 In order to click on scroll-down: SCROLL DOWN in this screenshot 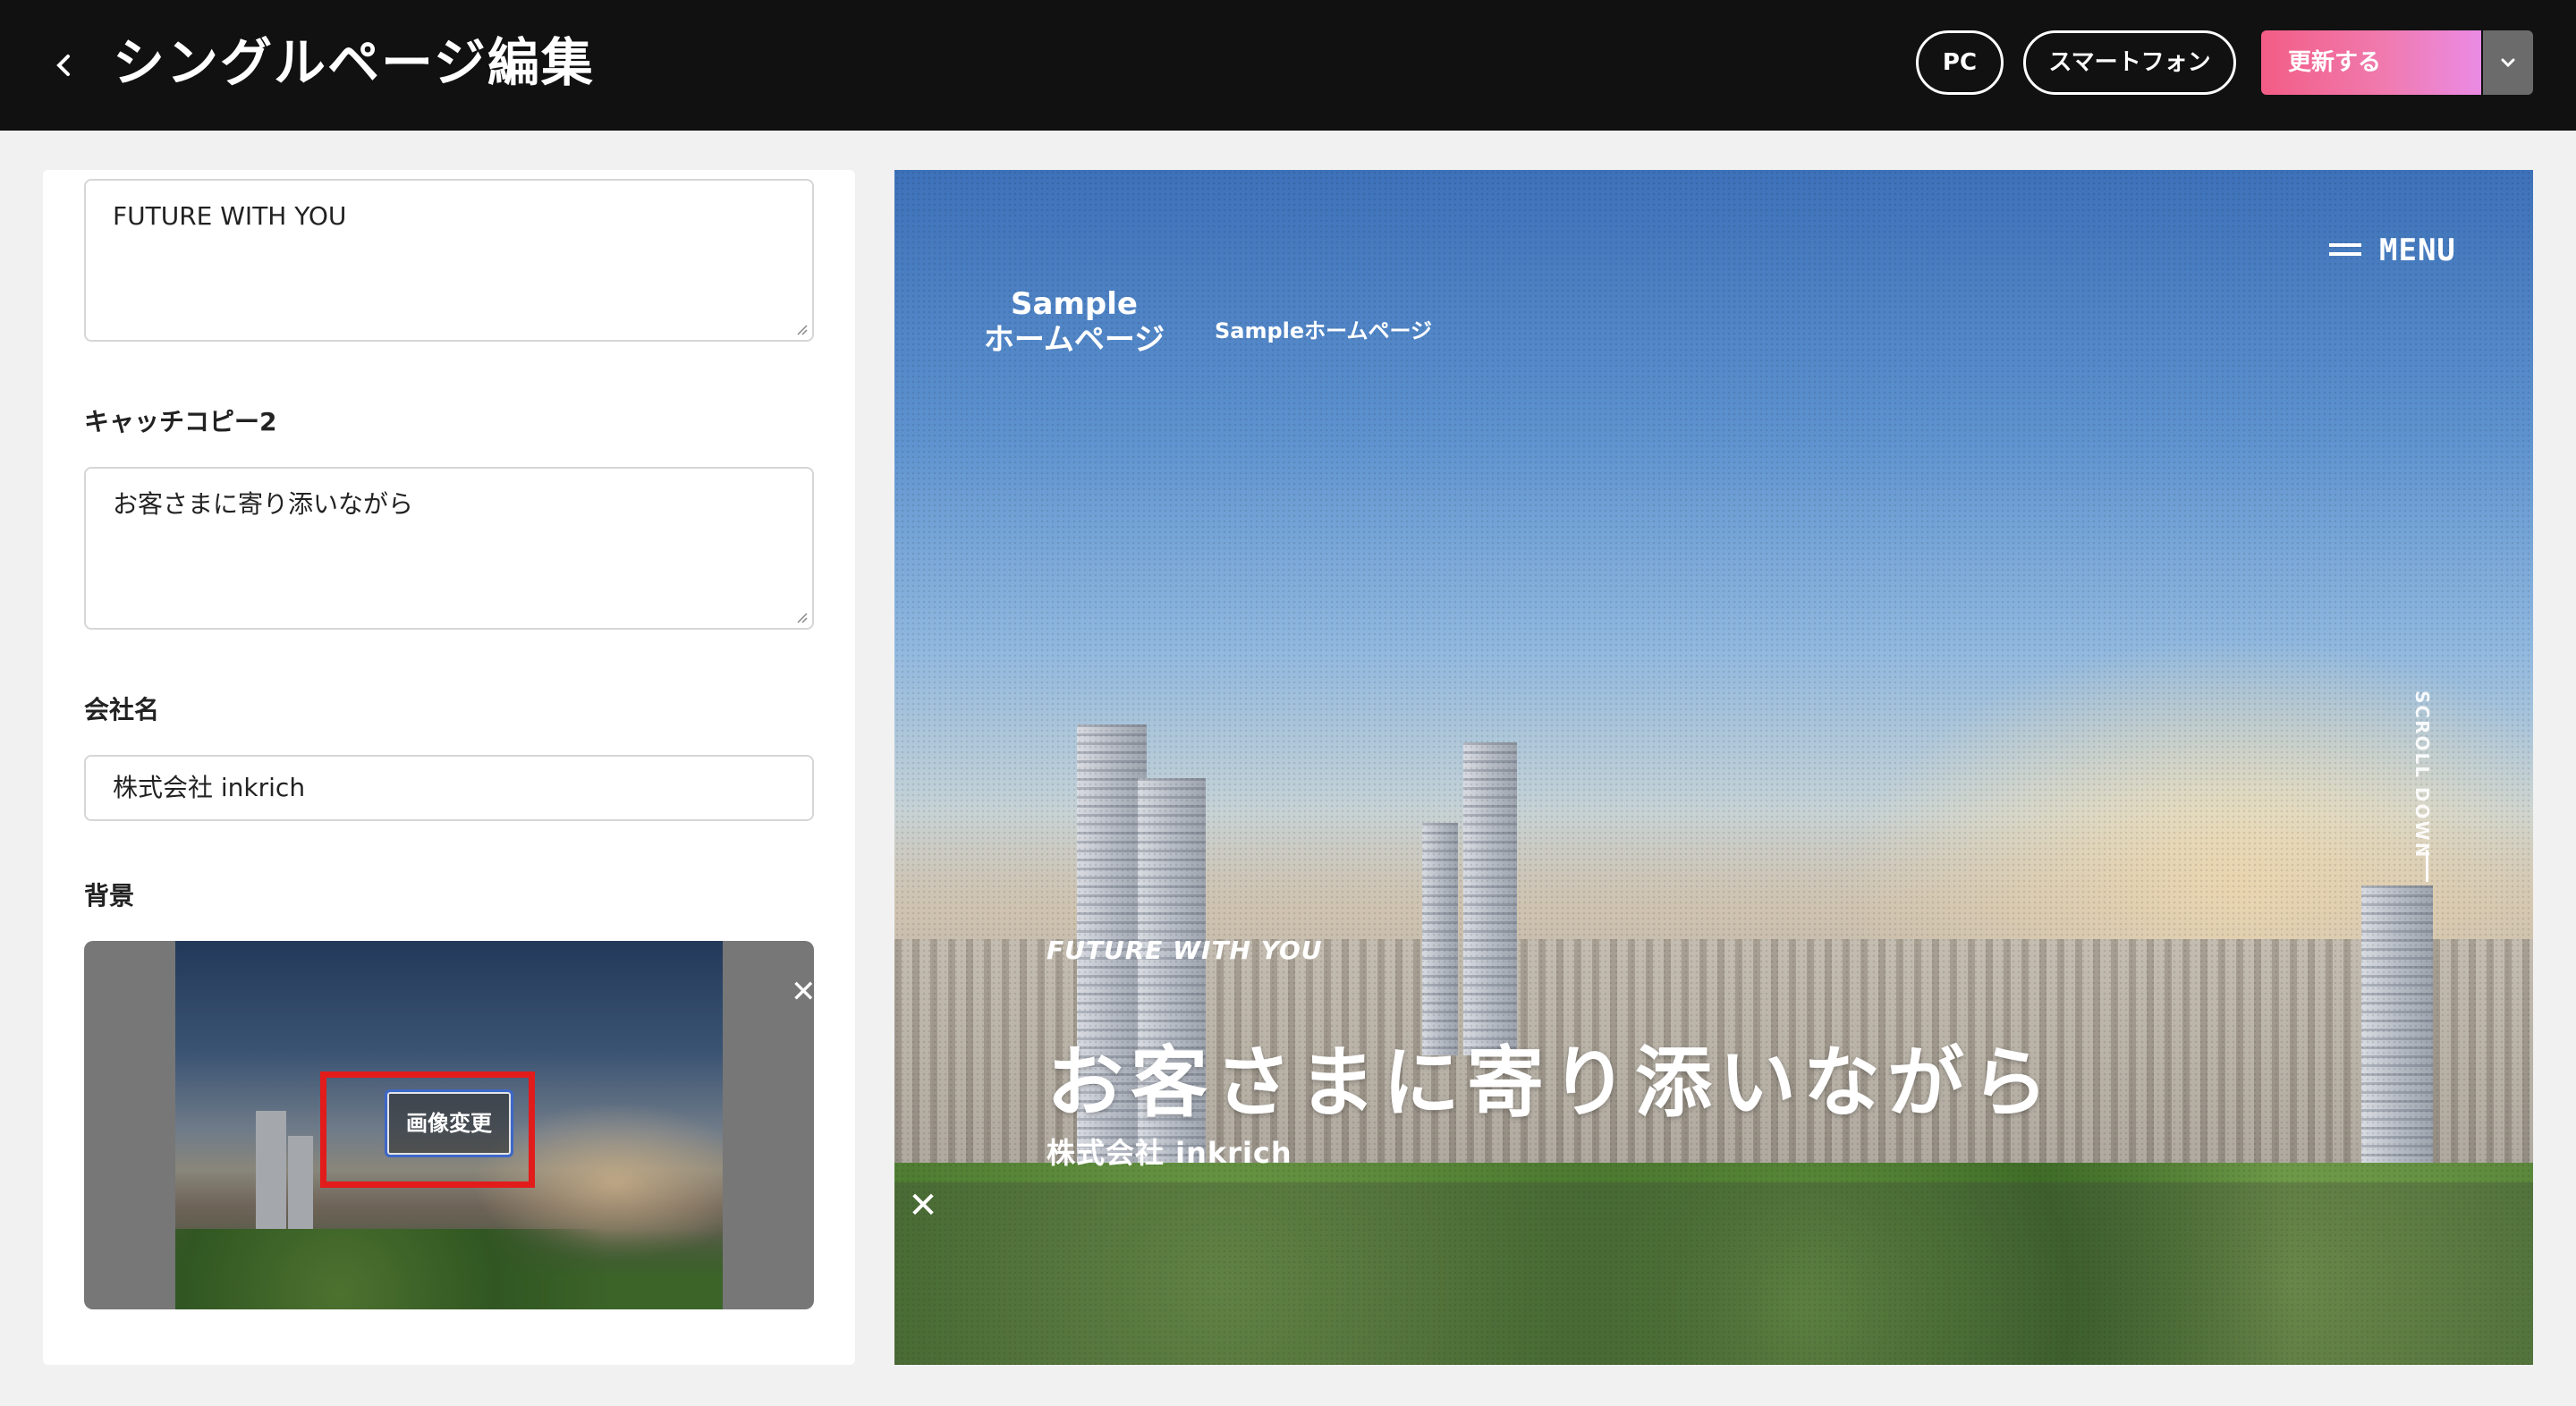, I will do `click(2420, 775)`.